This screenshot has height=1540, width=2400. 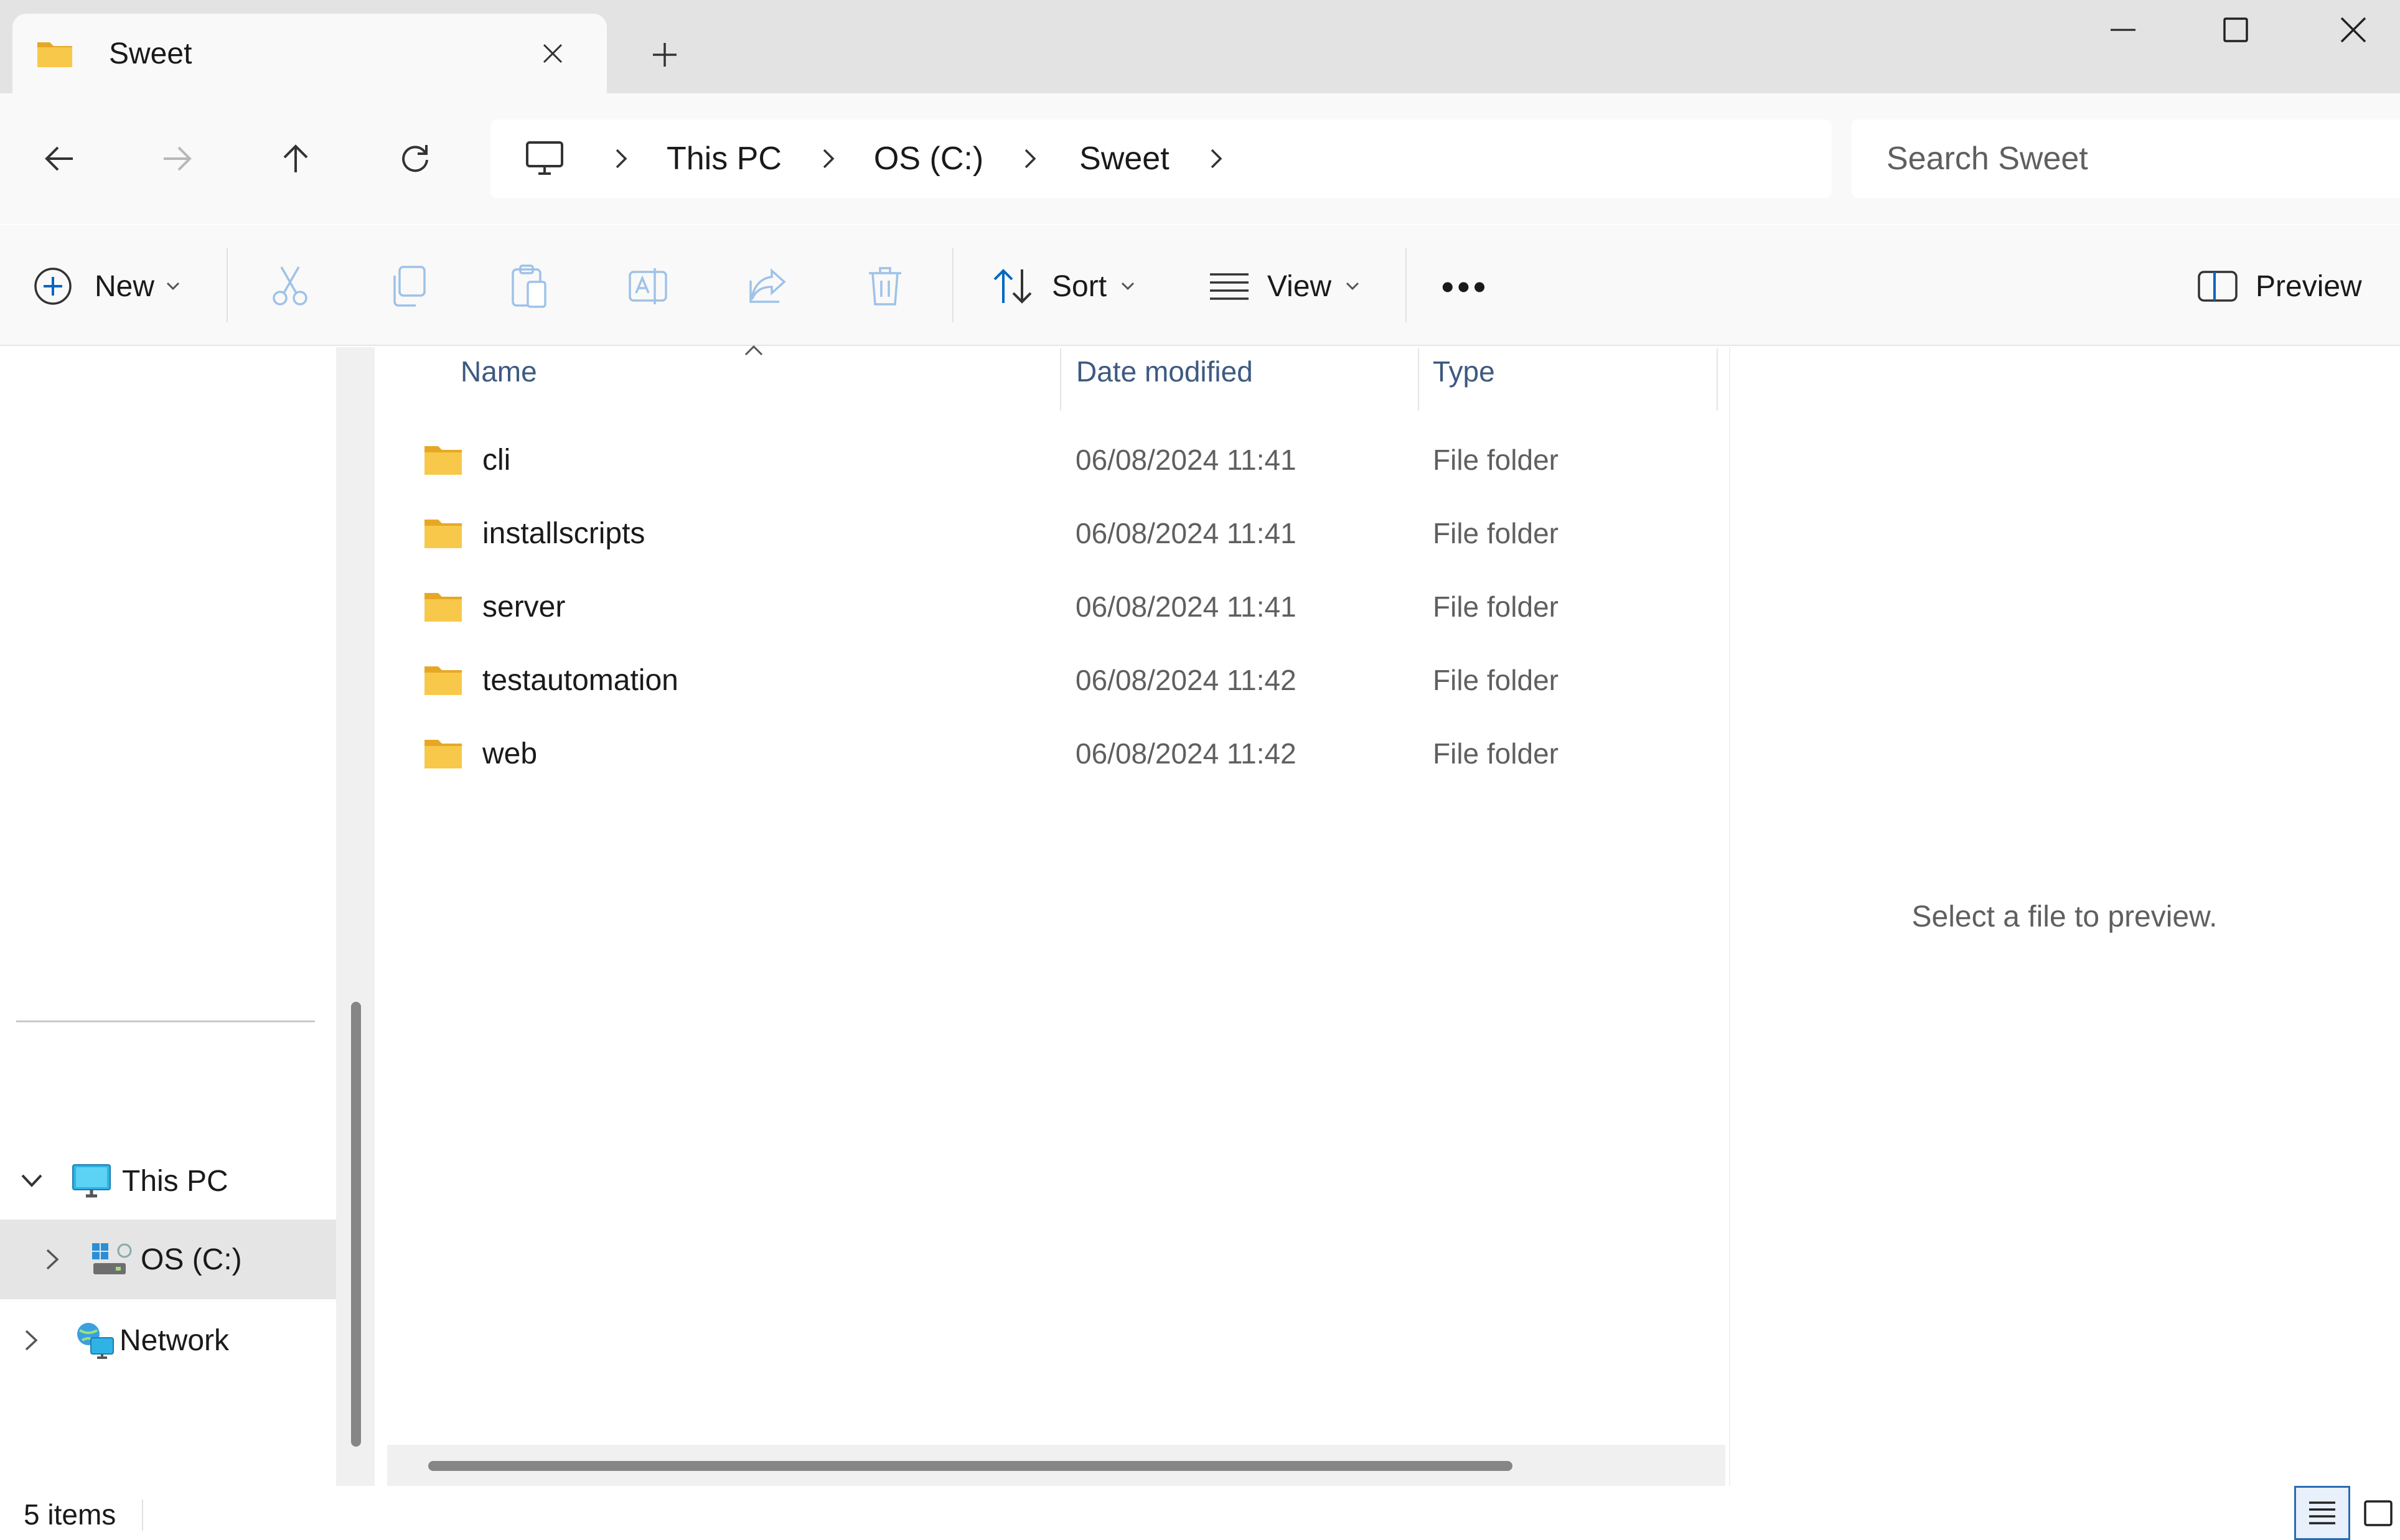 I want to click on minimize-button, so click(x=2123, y=30).